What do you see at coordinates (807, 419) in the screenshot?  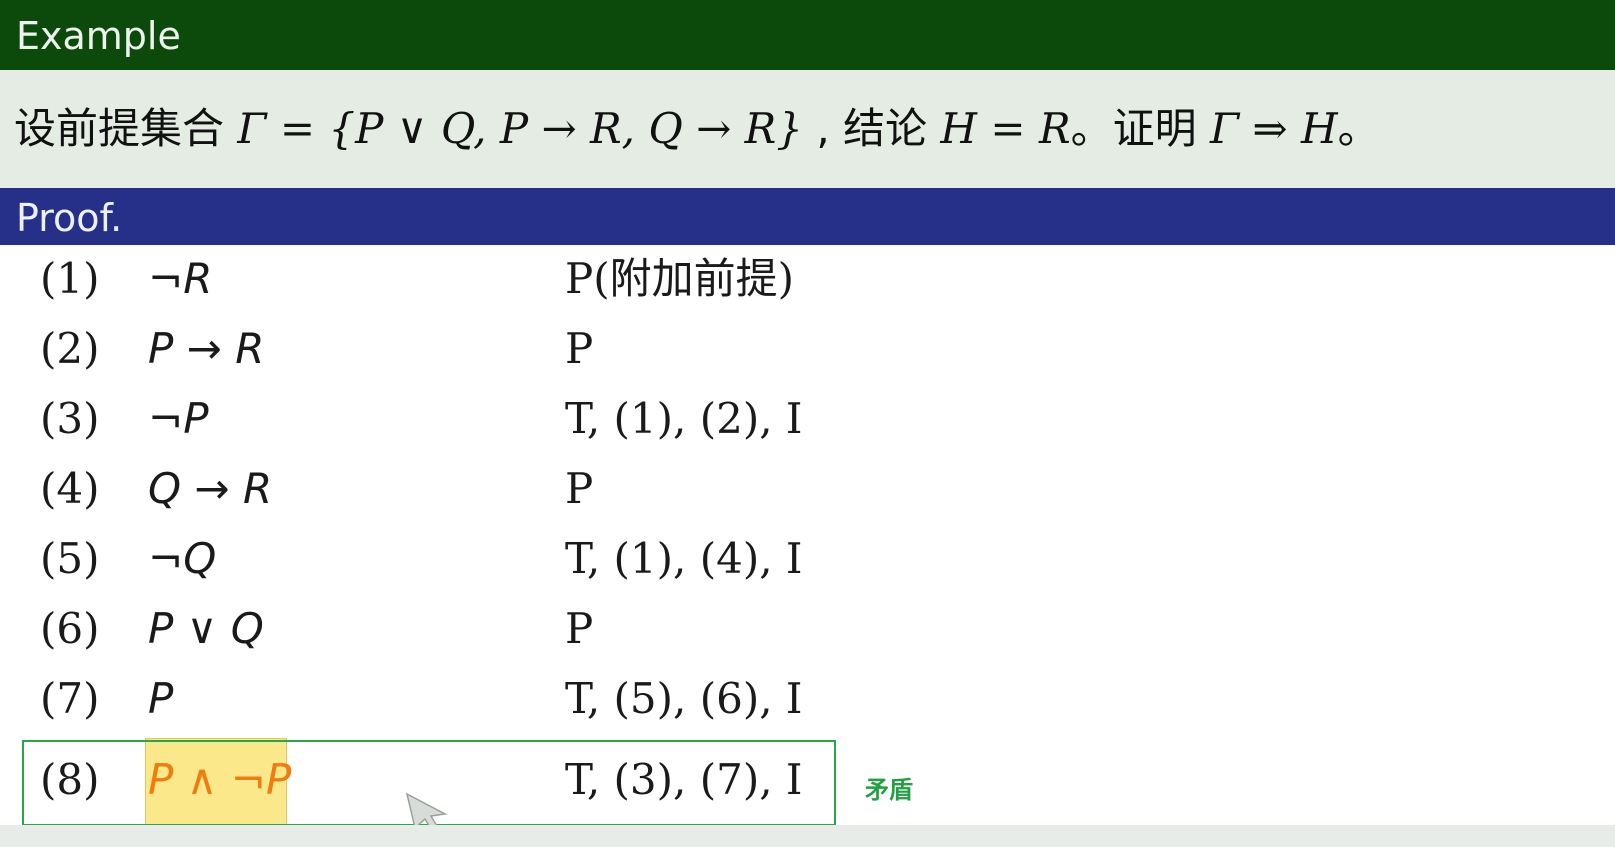 I see `proof-step-3: (3) ¬P T, (1), (2), I` at bounding box center [807, 419].